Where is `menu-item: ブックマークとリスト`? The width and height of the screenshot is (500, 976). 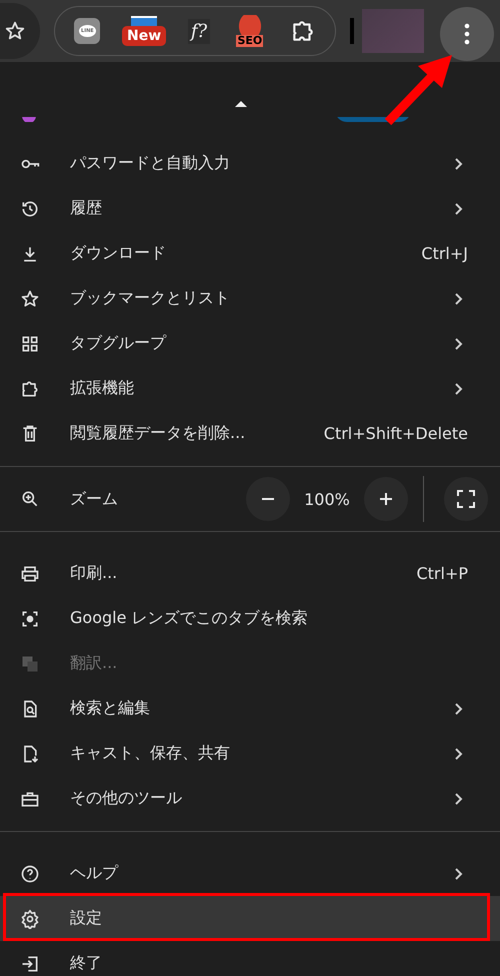
menu-item: ブックマークとリスト is located at coordinates (250, 298).